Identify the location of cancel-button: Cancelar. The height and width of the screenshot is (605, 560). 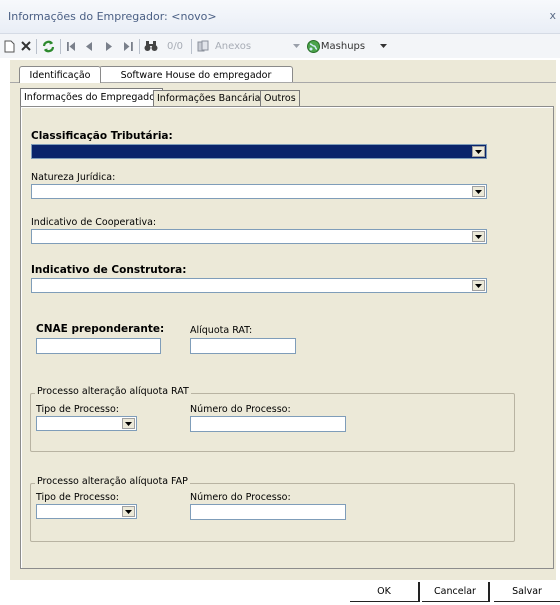
(456, 592).